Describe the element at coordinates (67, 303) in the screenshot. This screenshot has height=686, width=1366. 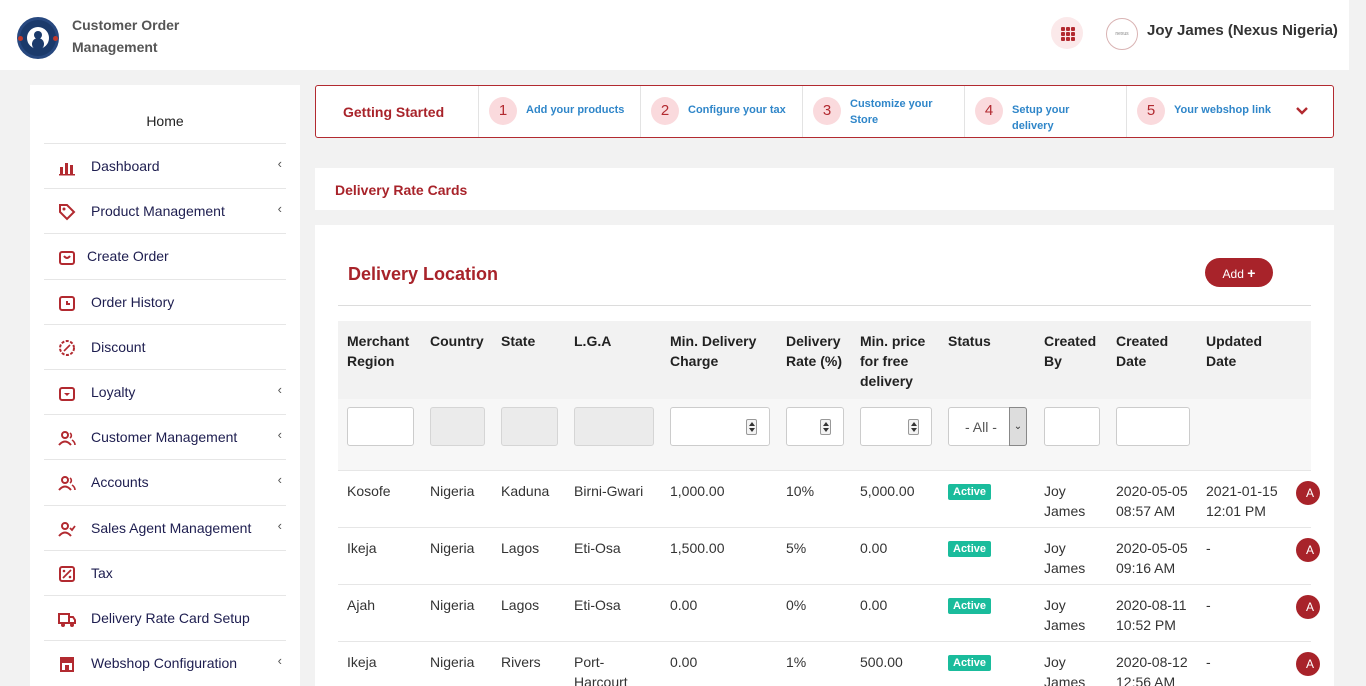
I see `history-icon` at that location.